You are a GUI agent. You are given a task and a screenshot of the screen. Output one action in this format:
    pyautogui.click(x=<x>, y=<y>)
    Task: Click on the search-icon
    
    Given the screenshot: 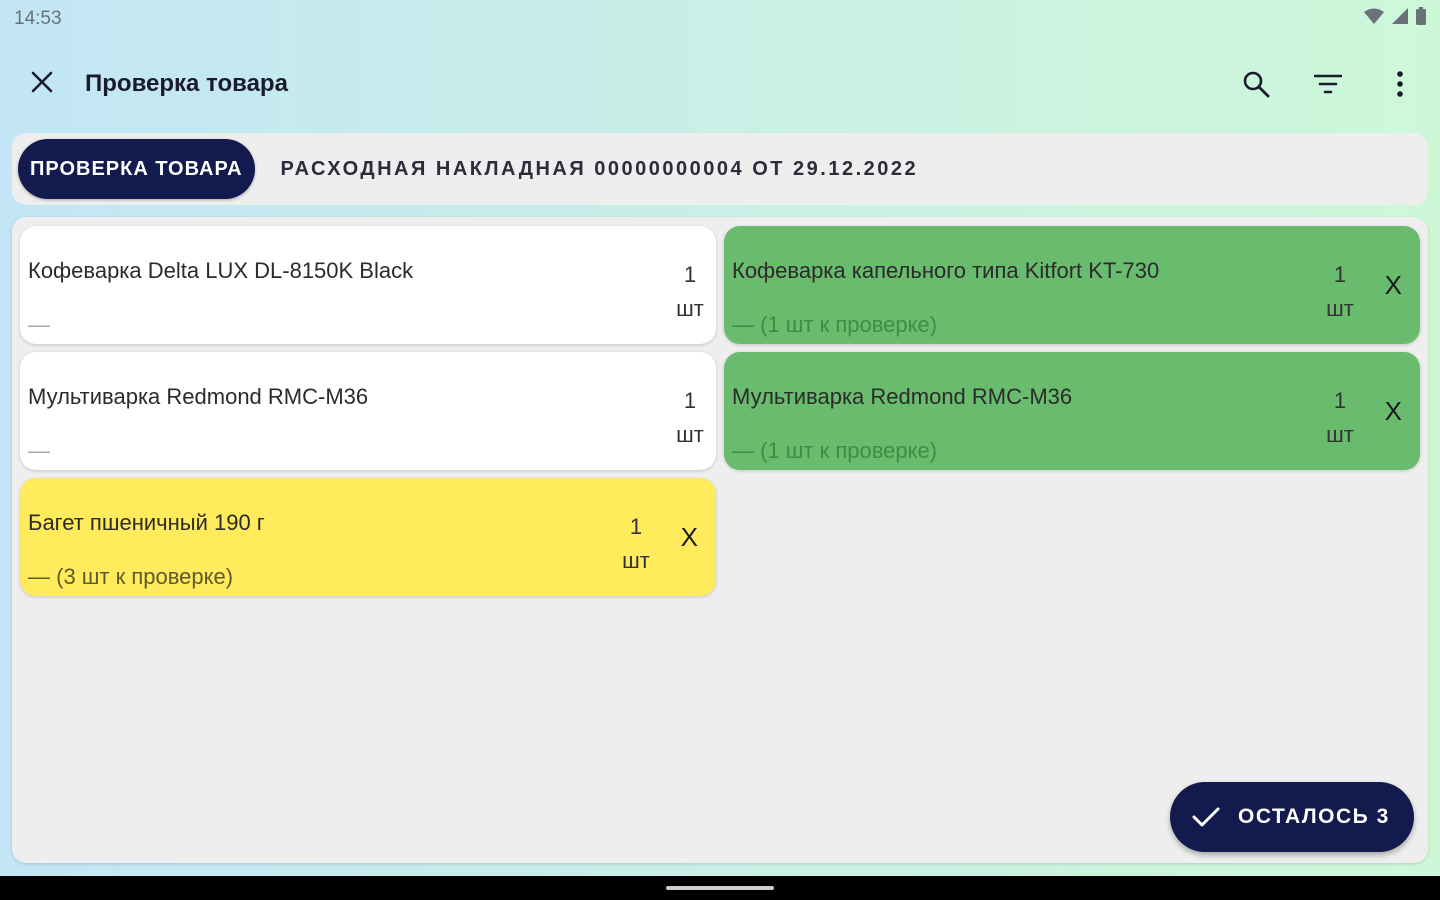 What is the action you would take?
    pyautogui.click(x=1256, y=86)
    